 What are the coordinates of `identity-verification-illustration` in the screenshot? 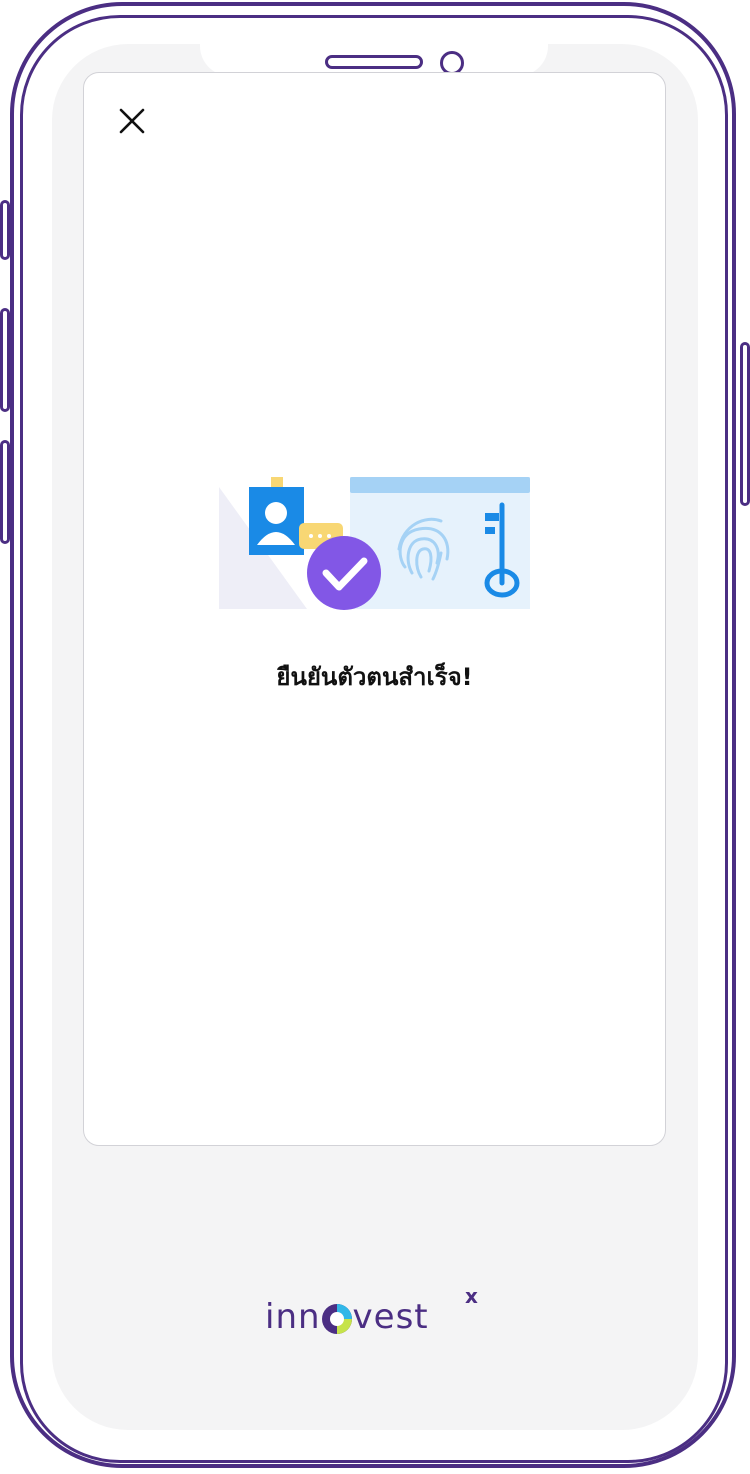 It's located at (374, 543).